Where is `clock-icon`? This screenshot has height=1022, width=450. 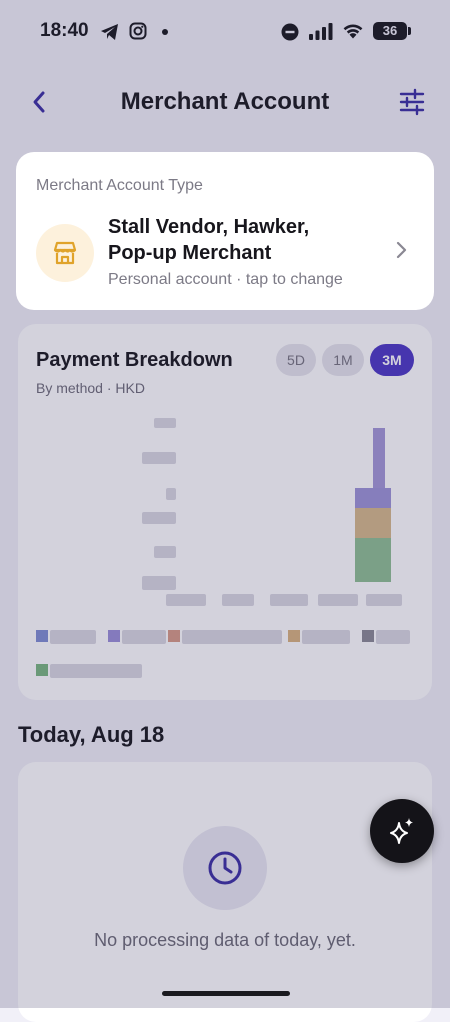
clock-icon is located at coordinates (225, 868).